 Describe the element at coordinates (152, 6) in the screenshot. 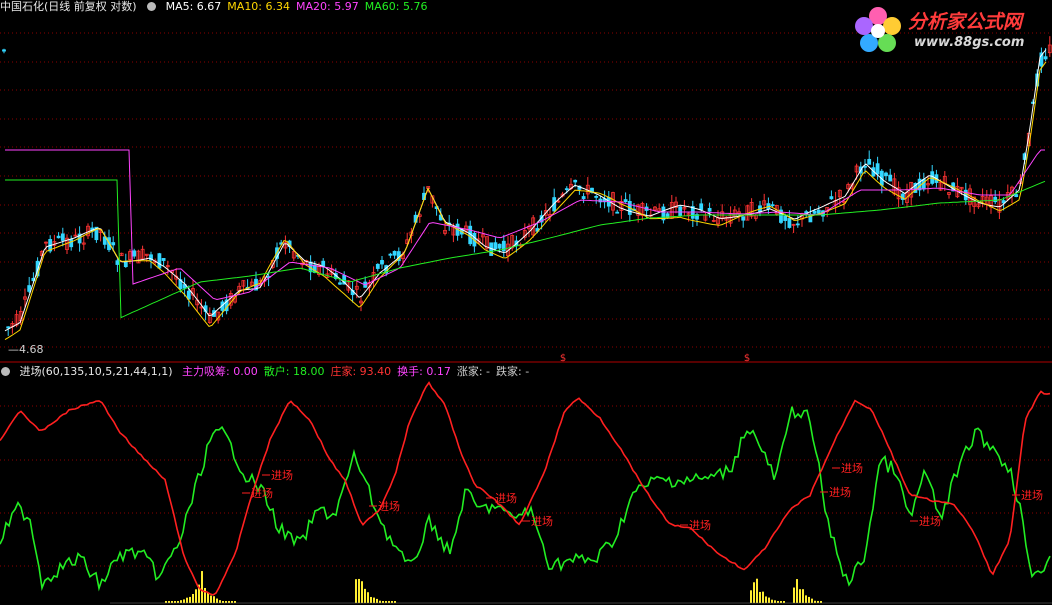

I see `settings-circle-icon` at that location.